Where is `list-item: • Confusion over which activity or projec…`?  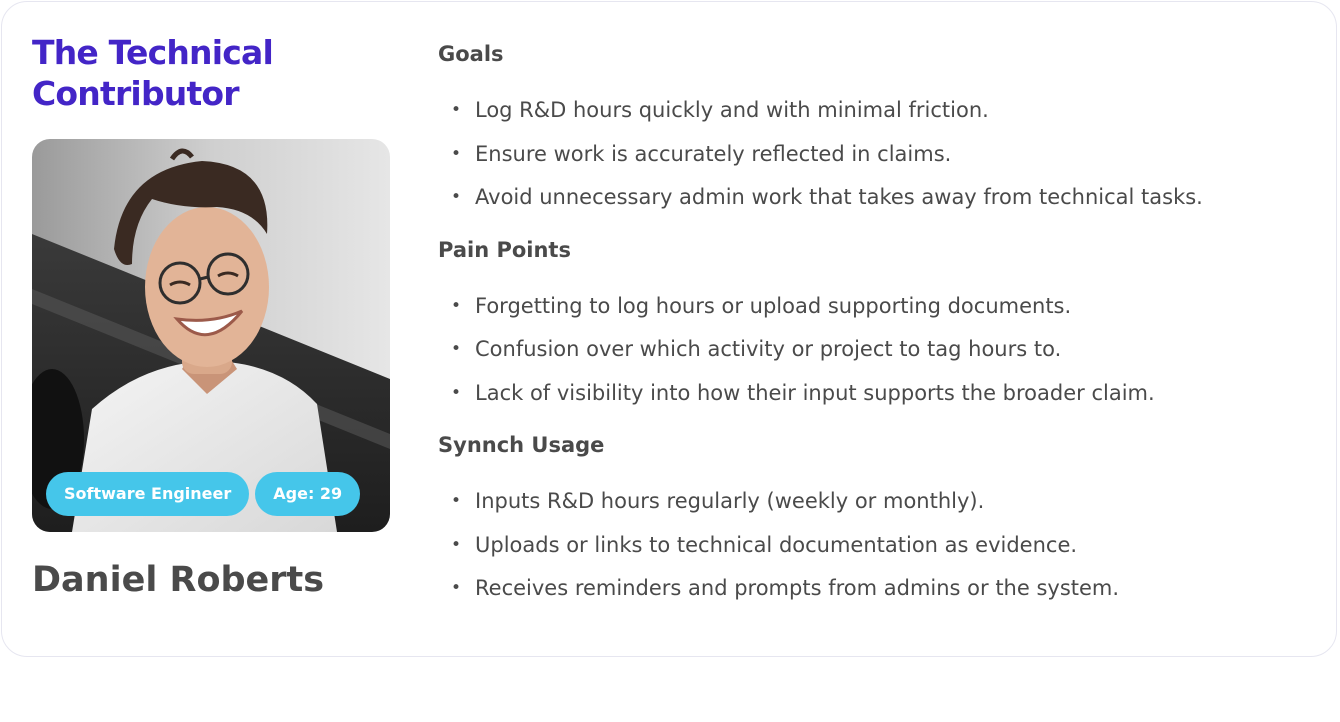
list-item: • Confusion over which activity or projec… is located at coordinates (878, 350).